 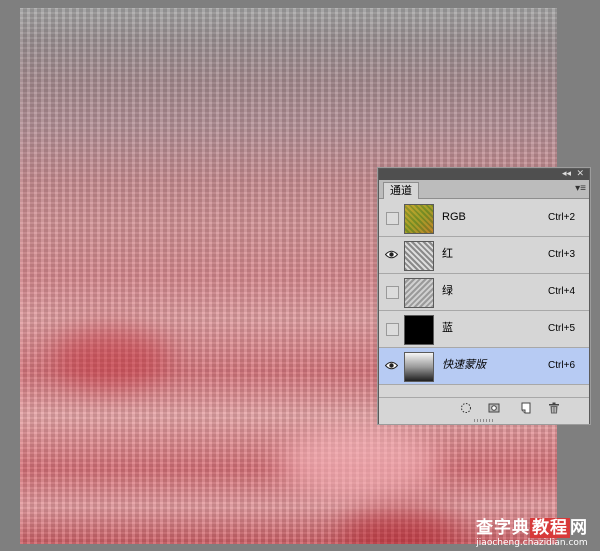 I want to click on trash-icon, so click(x=554, y=408).